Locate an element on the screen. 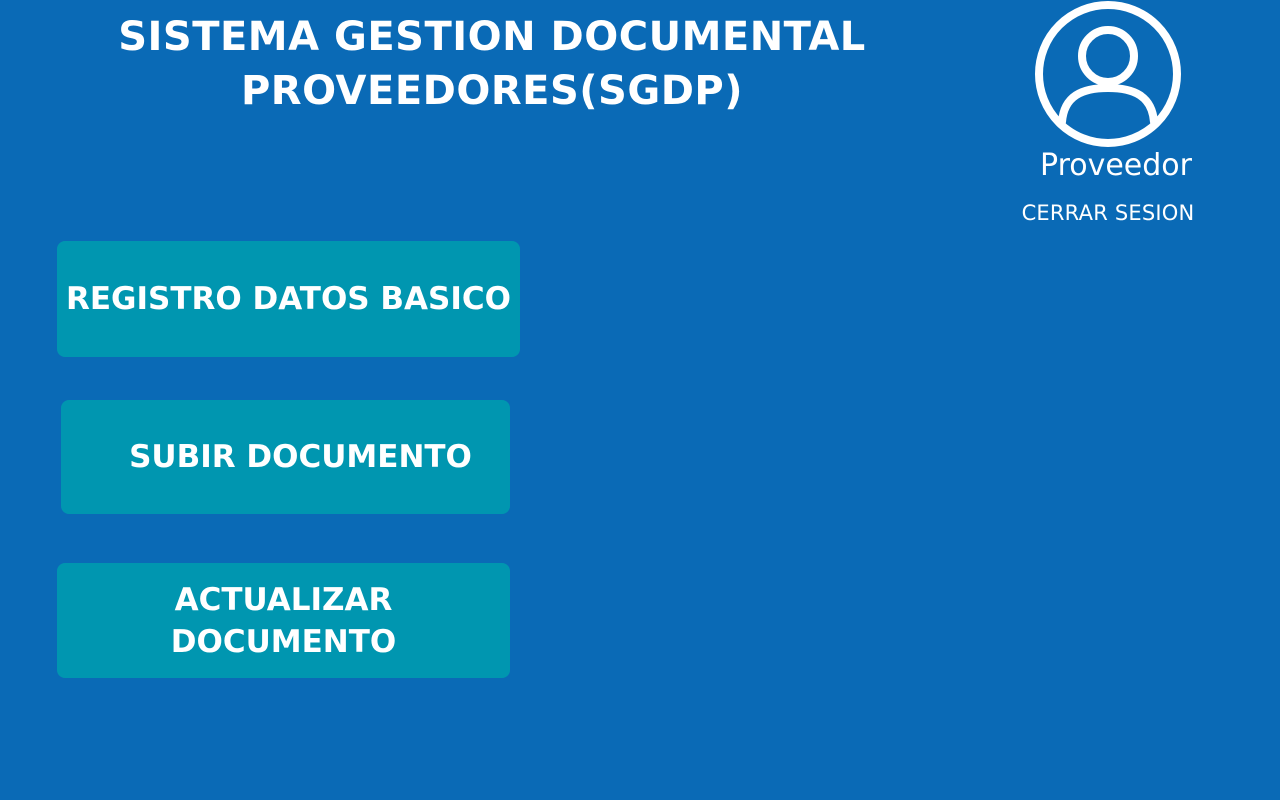 This screenshot has width=1280, height=800. page-title-line-2: PROVEEDORES(SGDP) is located at coordinates (491, 91).